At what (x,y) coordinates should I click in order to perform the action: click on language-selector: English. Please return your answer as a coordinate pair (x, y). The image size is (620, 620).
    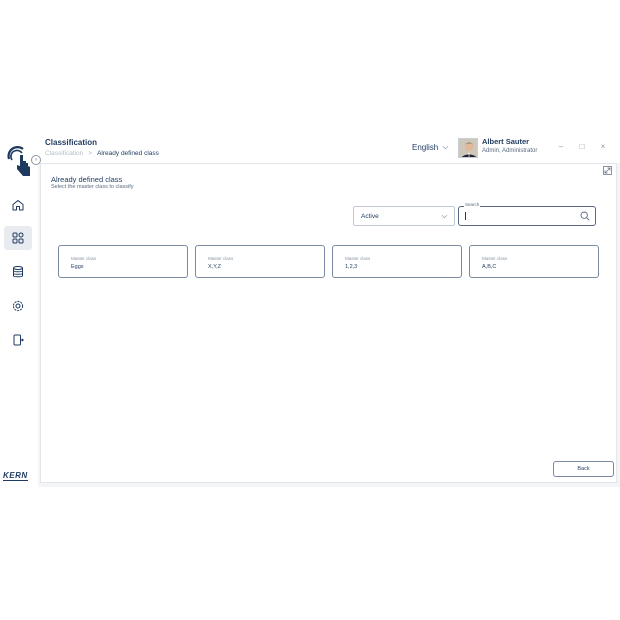
    Looking at the image, I should click on (430, 147).